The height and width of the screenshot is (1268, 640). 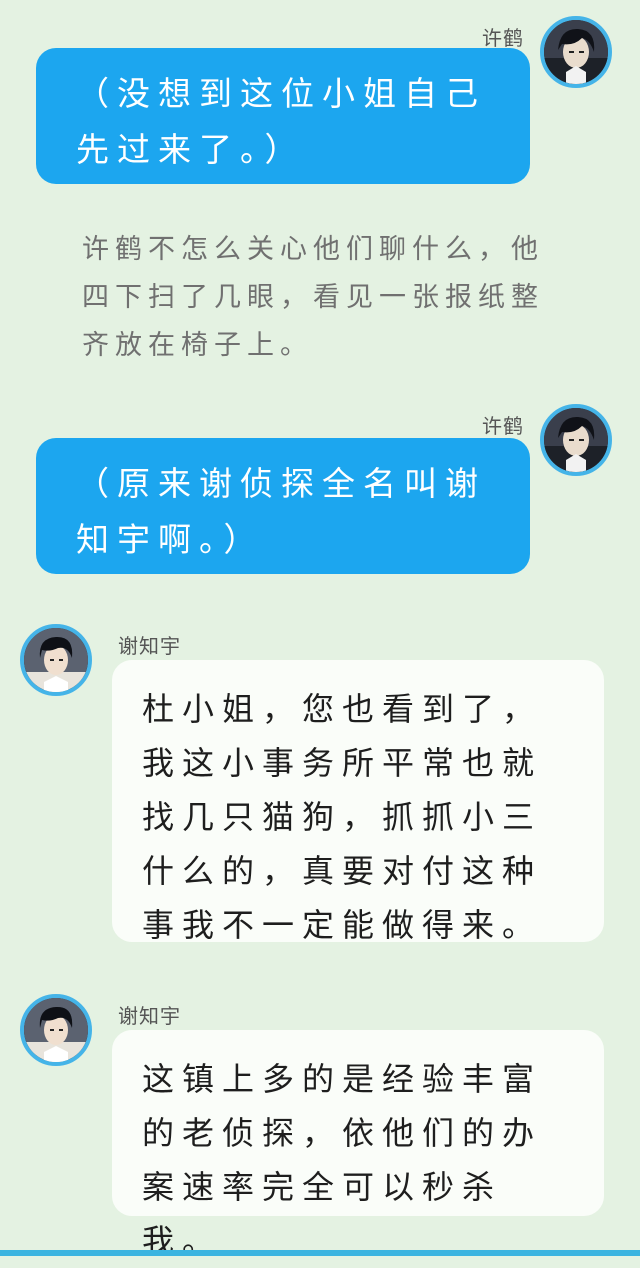 I want to click on message-bubble: 这镇上多的是经验丰富的老侦探，依他们的办案速率完全可以秒杀我。, so click(x=358, y=1145).